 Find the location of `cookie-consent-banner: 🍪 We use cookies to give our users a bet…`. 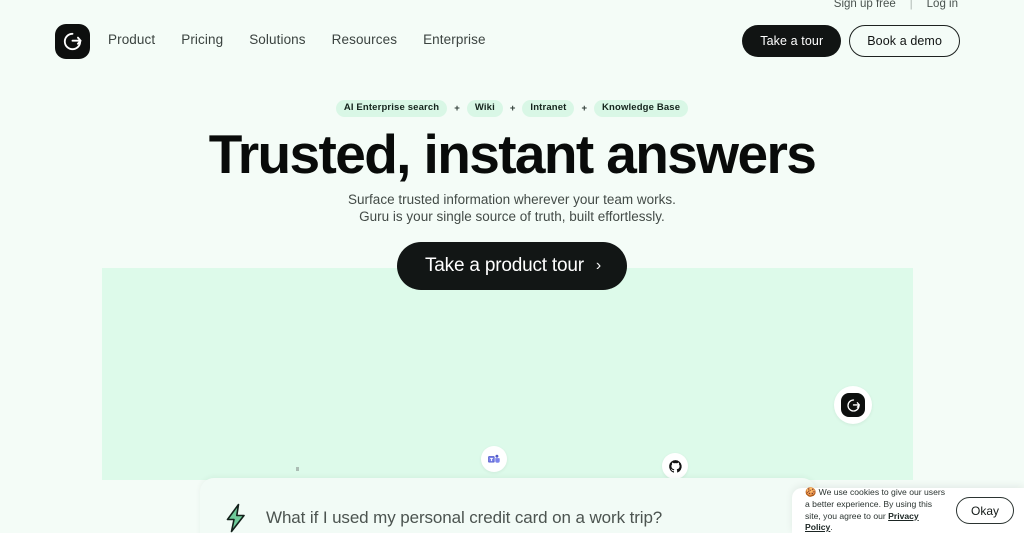

cookie-consent-banner: 🍪 We use cookies to give our users a bet… is located at coordinates (908, 510).